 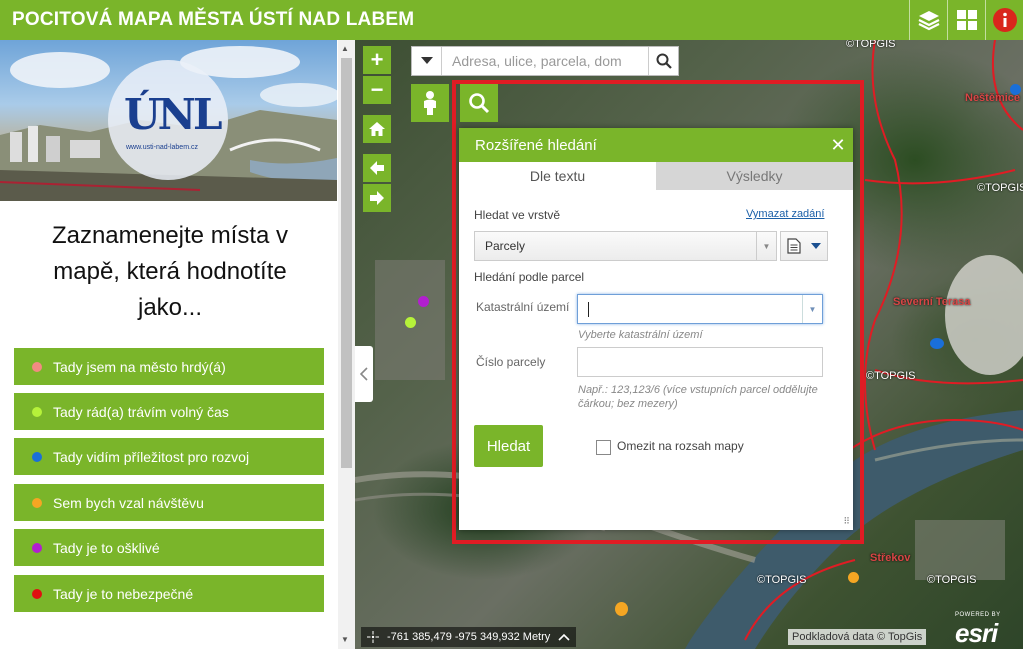 What do you see at coordinates (932, 302) in the screenshot?
I see `place-label: Severní Terasa` at bounding box center [932, 302].